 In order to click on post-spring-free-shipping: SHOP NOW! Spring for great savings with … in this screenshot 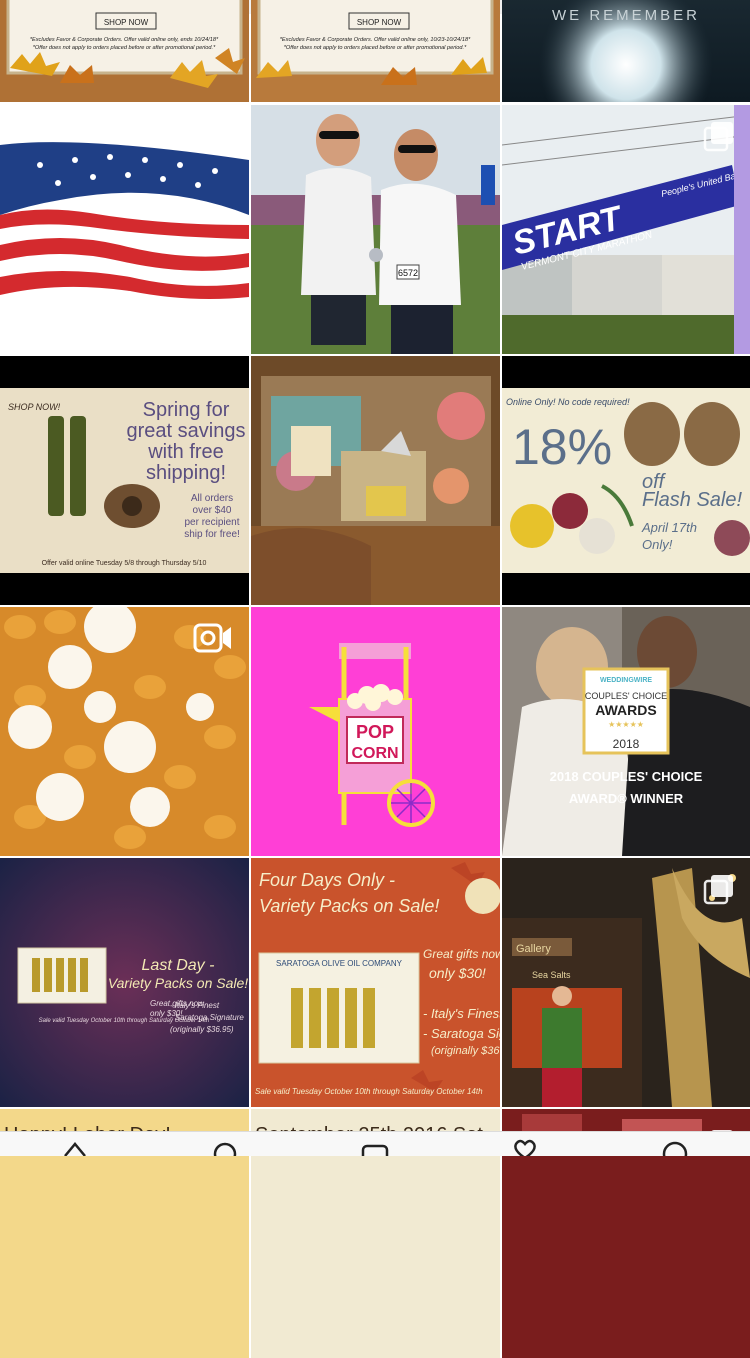, I will do `click(124, 480)`.